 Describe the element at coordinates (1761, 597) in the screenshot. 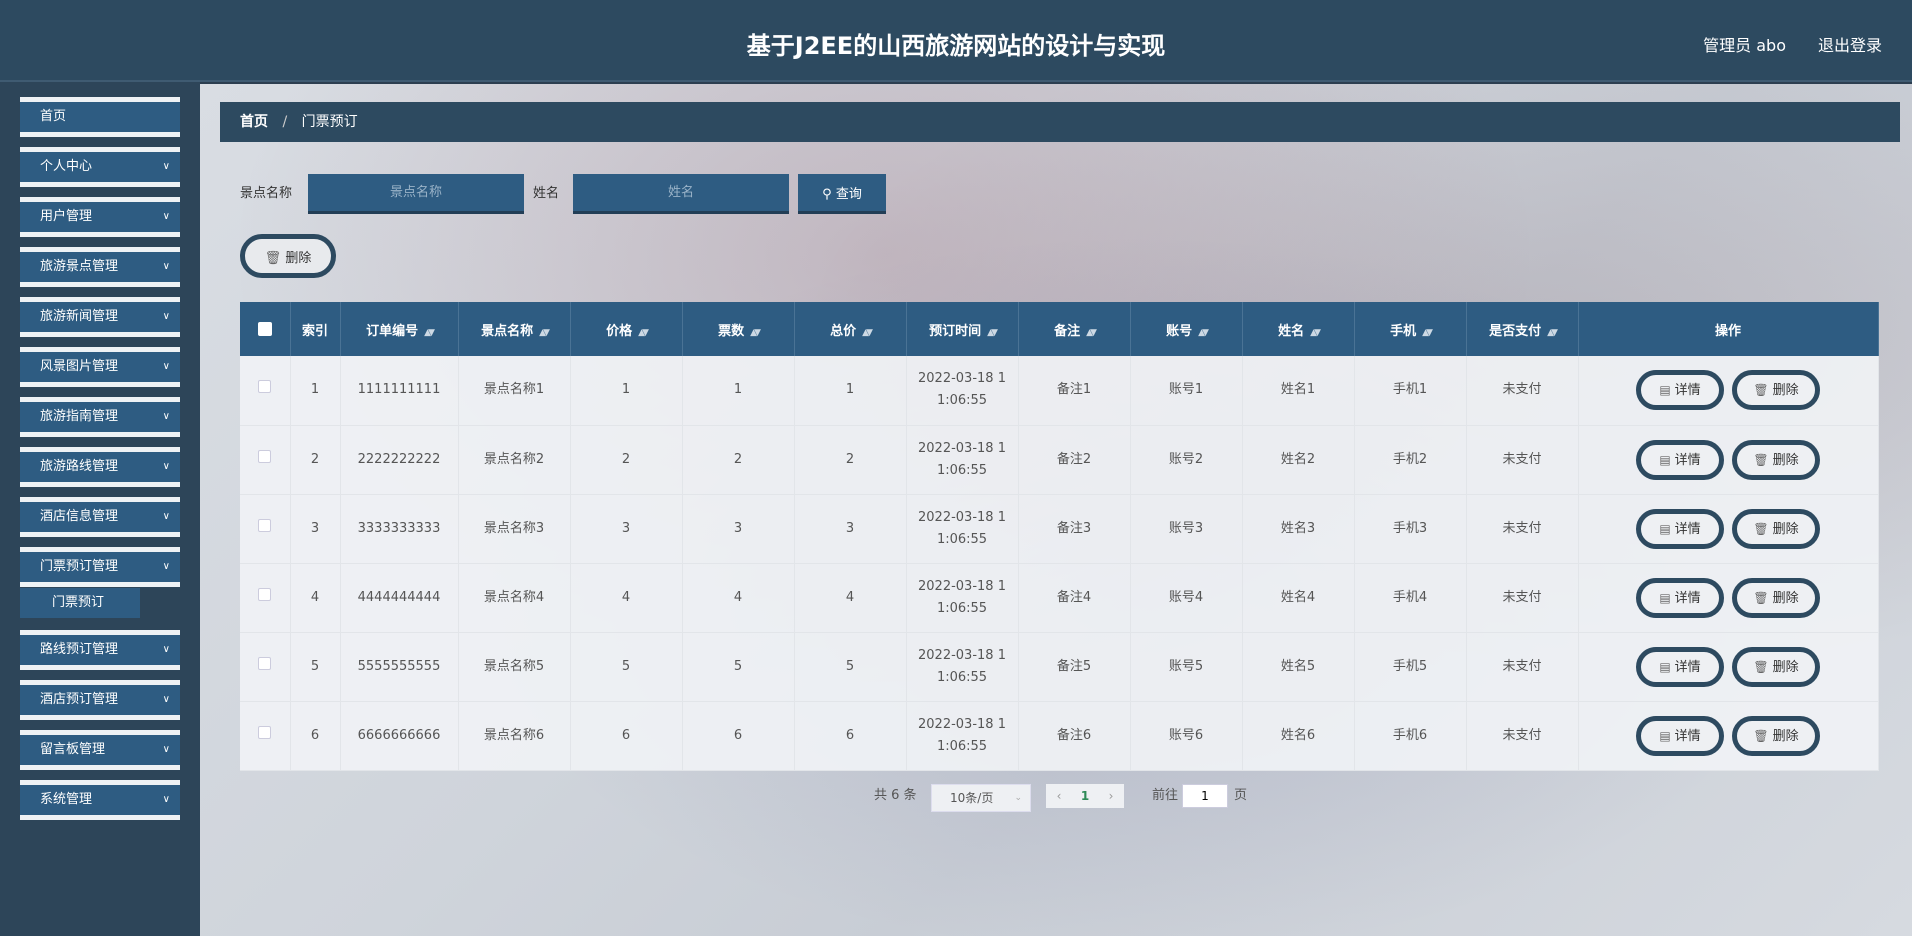

I see `trash-icon: 🗑` at that location.